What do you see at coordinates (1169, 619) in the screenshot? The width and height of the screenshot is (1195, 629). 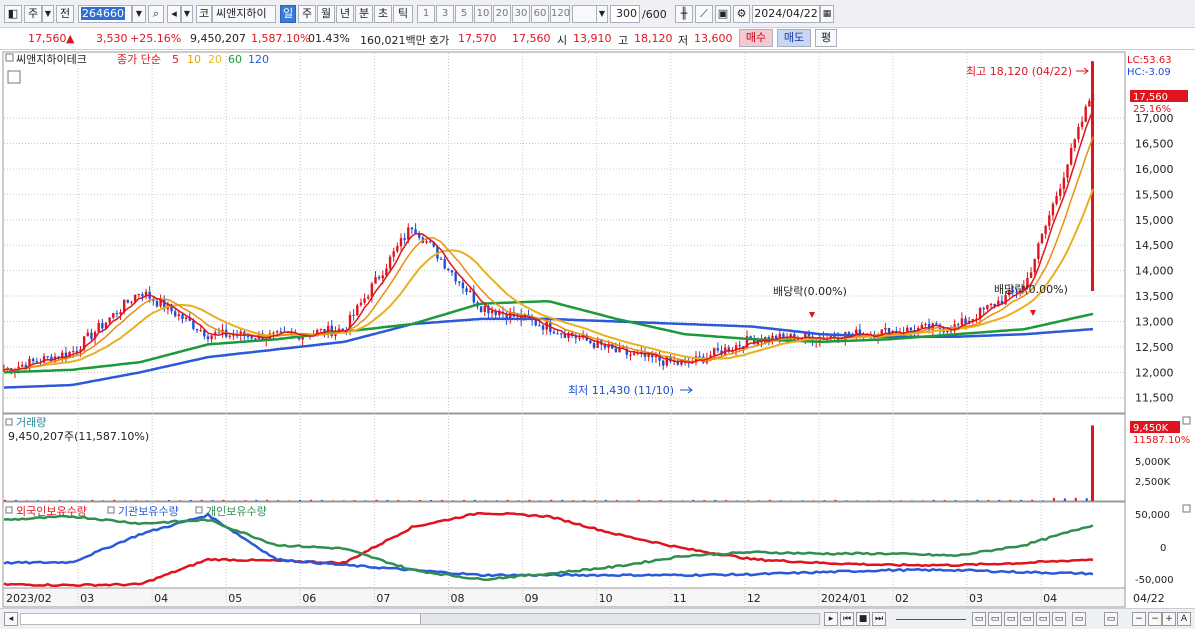 I see `zoom-in-icon: +` at bounding box center [1169, 619].